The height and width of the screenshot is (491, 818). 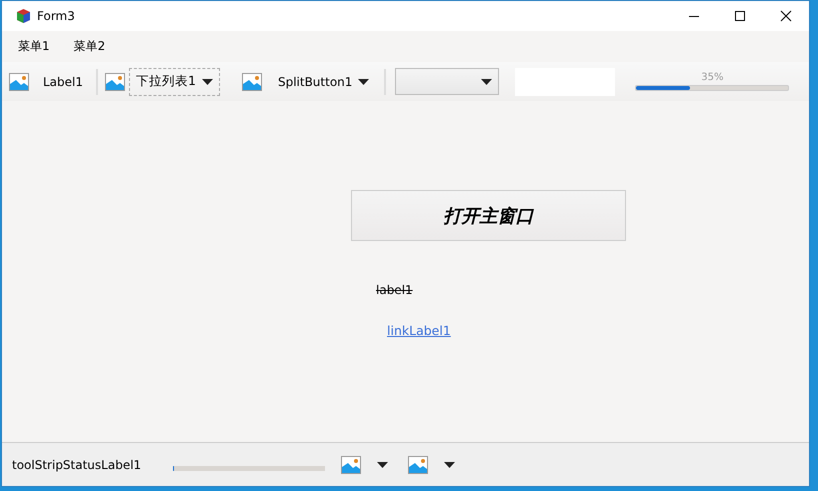 What do you see at coordinates (63, 81) in the screenshot?
I see `toolbar-label: Label1` at bounding box center [63, 81].